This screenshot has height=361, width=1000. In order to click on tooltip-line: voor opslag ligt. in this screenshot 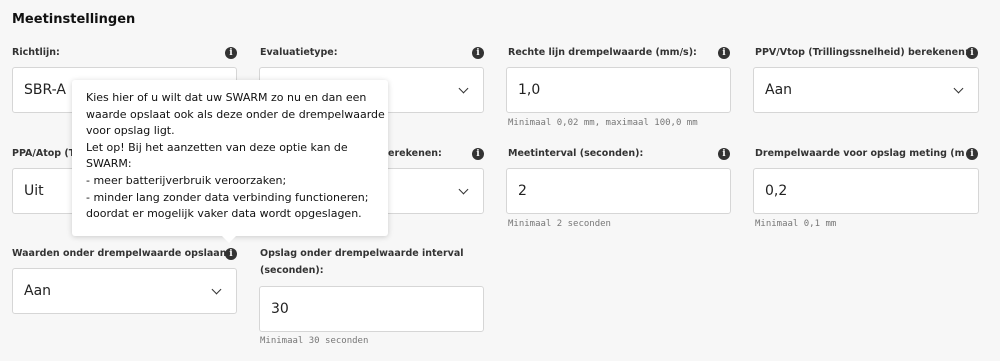, I will do `click(130, 131)`.